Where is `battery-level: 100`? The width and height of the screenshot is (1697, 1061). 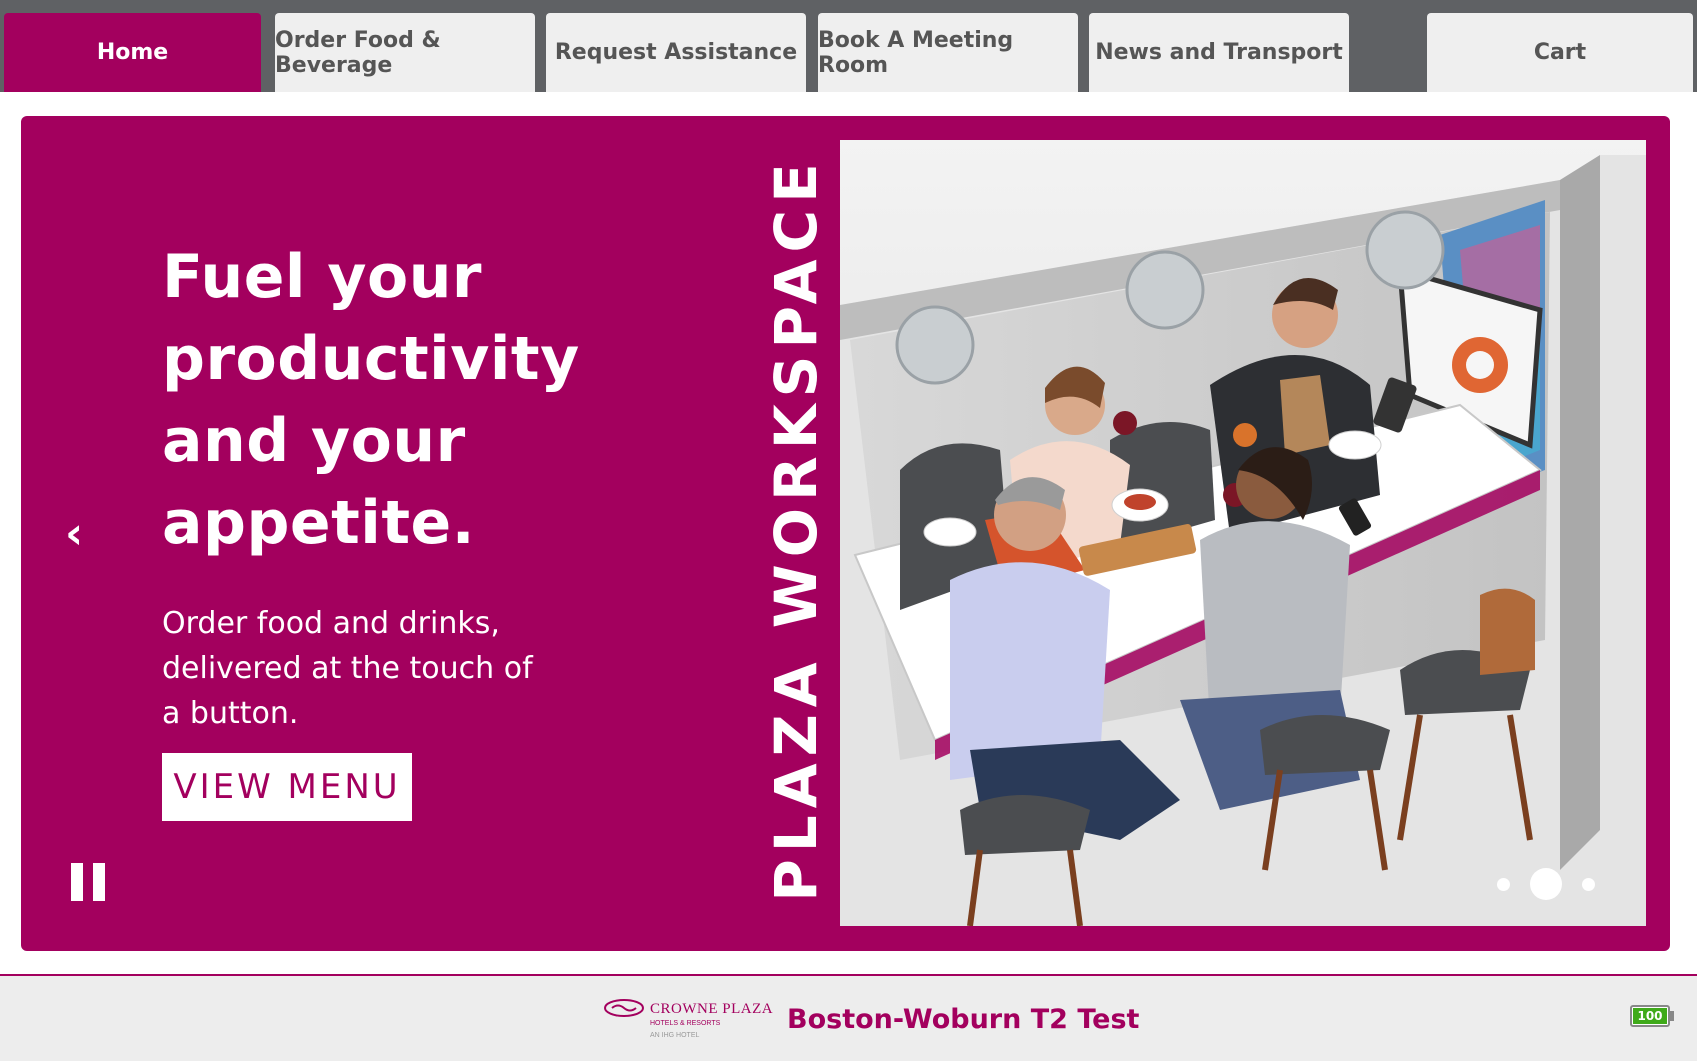 battery-level: 100 is located at coordinates (1650, 1016).